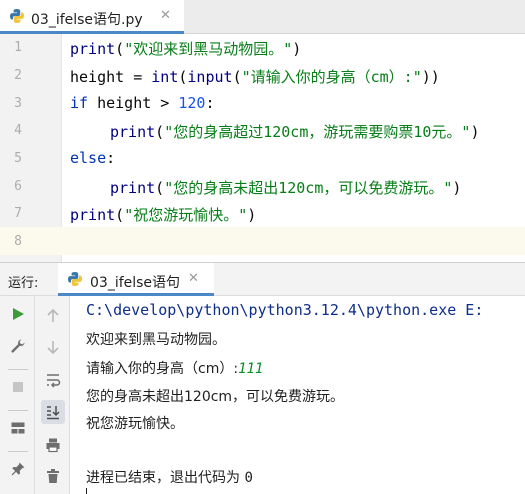  What do you see at coordinates (18, 346) in the screenshot?
I see `wrench-icon` at bounding box center [18, 346].